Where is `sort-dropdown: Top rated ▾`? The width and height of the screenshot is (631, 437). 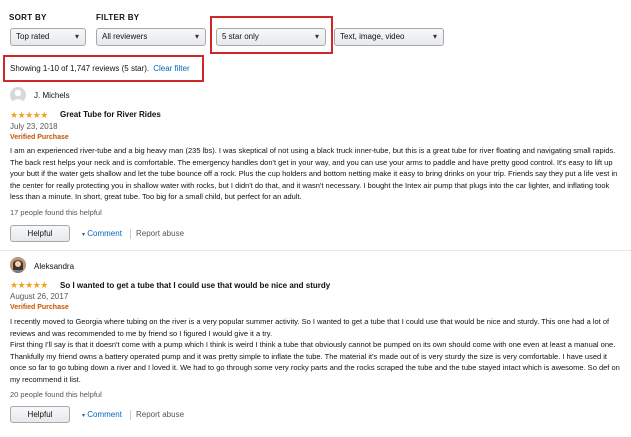 sort-dropdown: Top rated ▾ is located at coordinates (48, 37).